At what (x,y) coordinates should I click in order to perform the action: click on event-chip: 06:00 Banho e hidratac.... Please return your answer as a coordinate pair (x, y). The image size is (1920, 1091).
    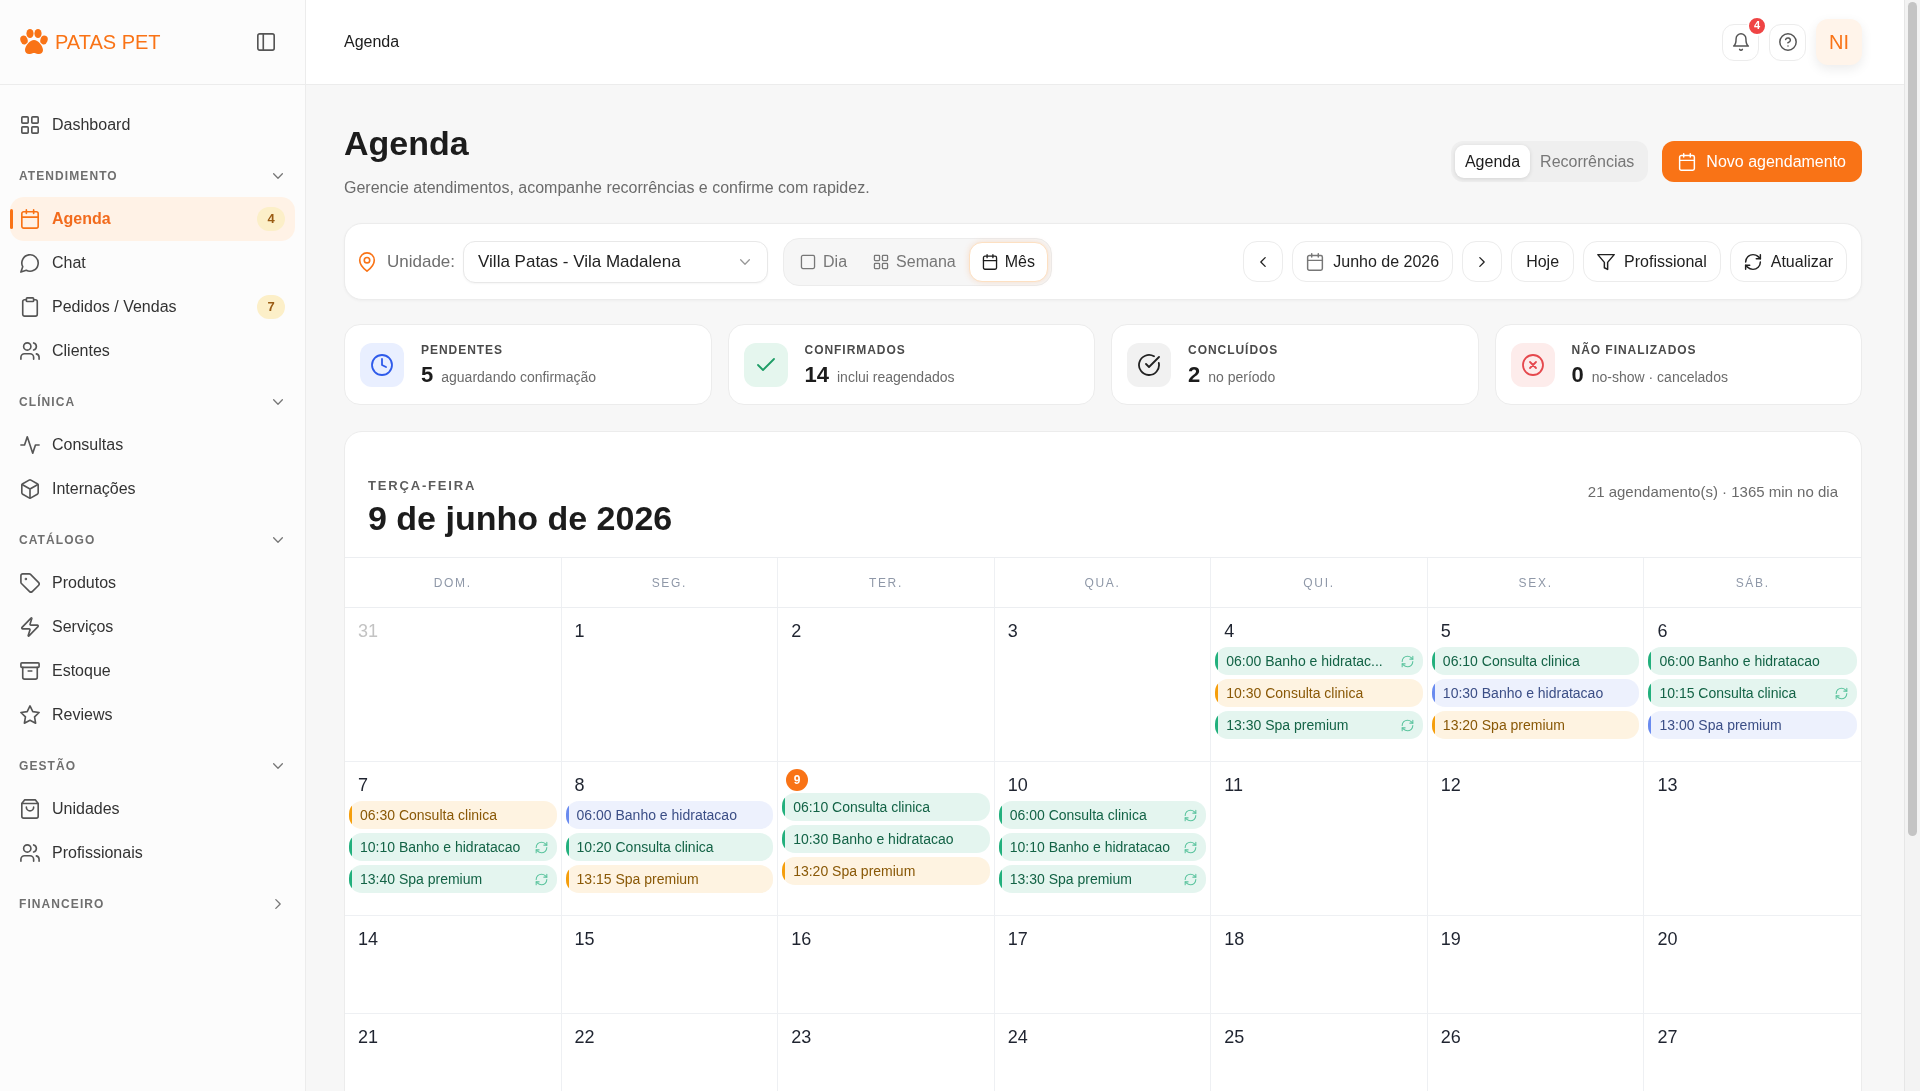
    Looking at the image, I should click on (1319, 661).